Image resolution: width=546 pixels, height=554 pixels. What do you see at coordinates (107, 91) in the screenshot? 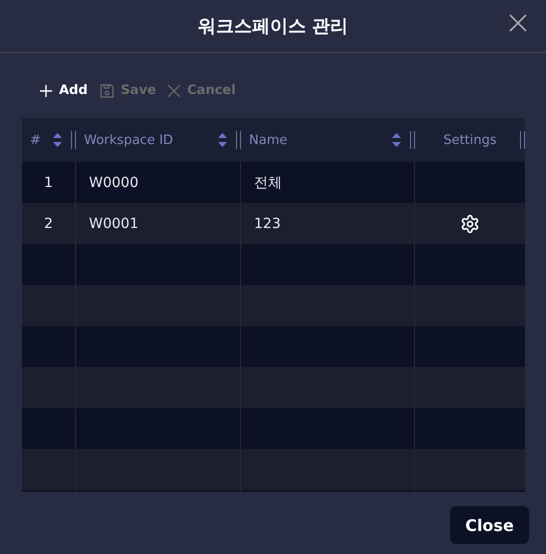
I see `save-icon` at bounding box center [107, 91].